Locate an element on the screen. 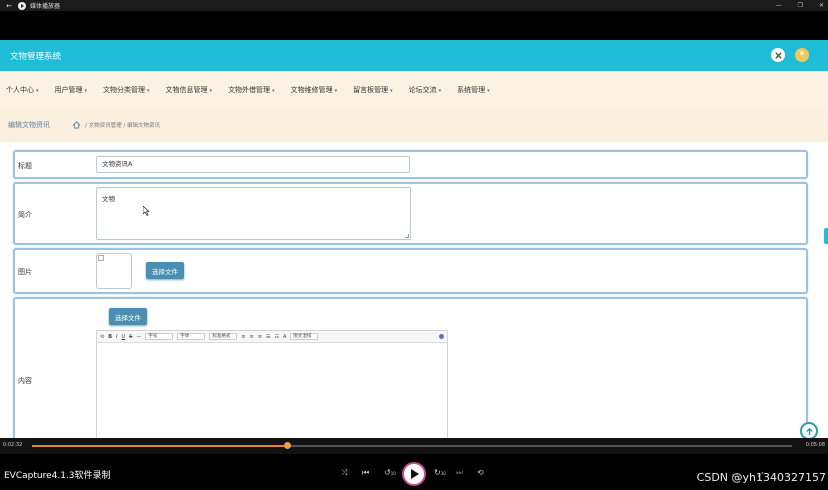 The width and height of the screenshot is (828, 490). previous-icon: ⏮ is located at coordinates (365, 473).